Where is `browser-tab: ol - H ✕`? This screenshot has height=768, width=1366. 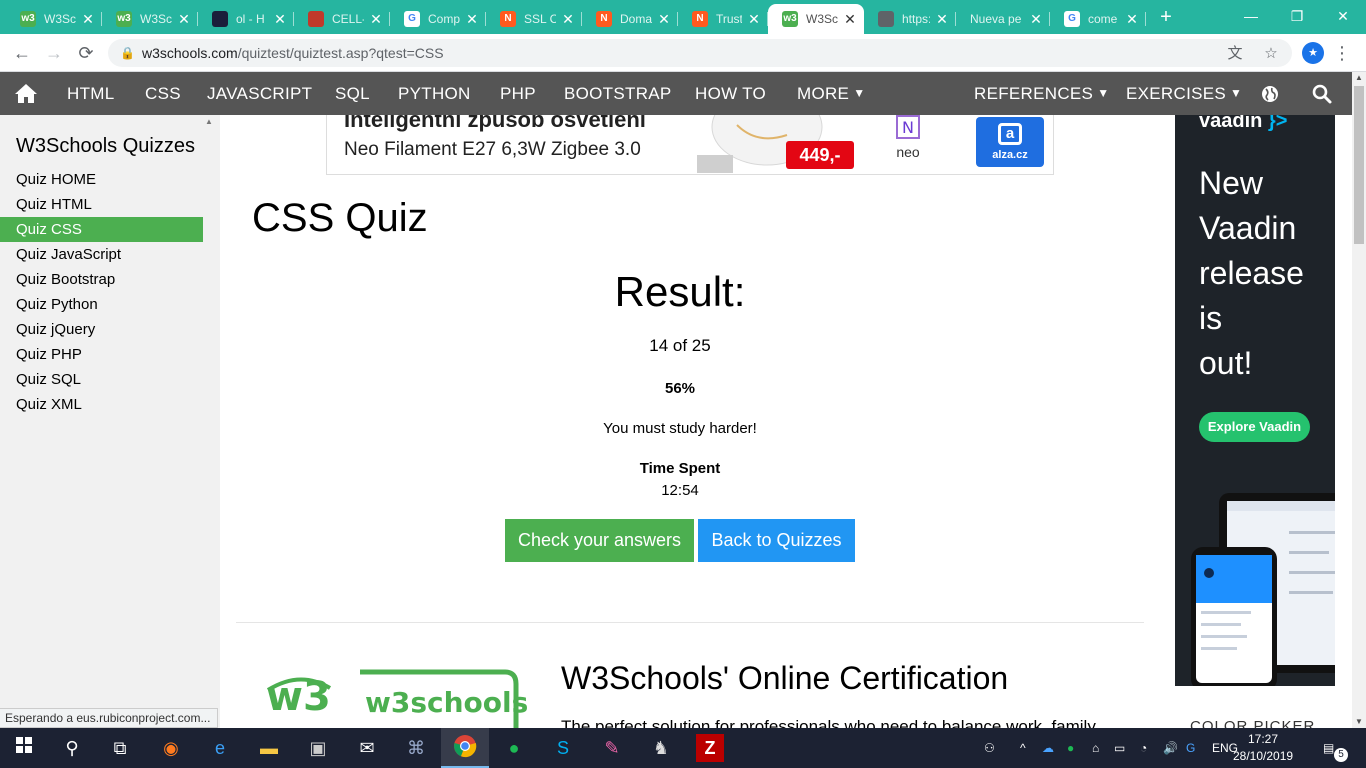
browser-tab: ol - H ✕ is located at coordinates (246, 19).